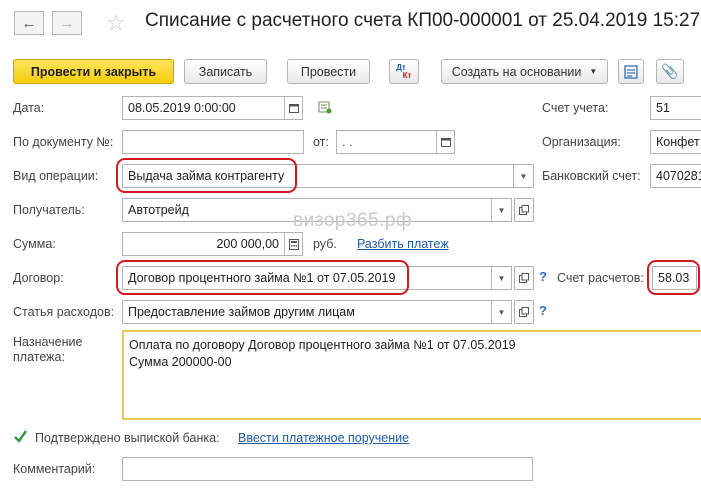 This screenshot has width=701, height=495. Describe the element at coordinates (325, 244) in the screenshot. I see `currency-label: руб.` at that location.